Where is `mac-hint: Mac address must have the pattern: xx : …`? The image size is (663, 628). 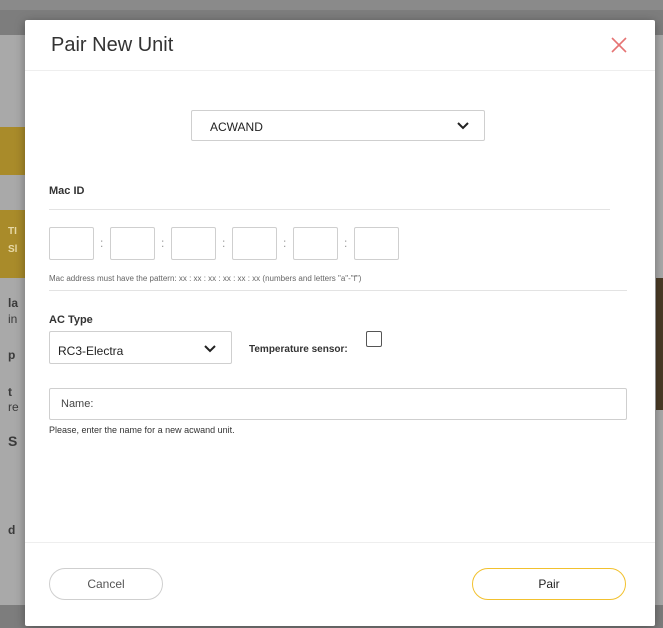
mac-hint: Mac address must have the pattern: xx : … is located at coordinates (205, 278).